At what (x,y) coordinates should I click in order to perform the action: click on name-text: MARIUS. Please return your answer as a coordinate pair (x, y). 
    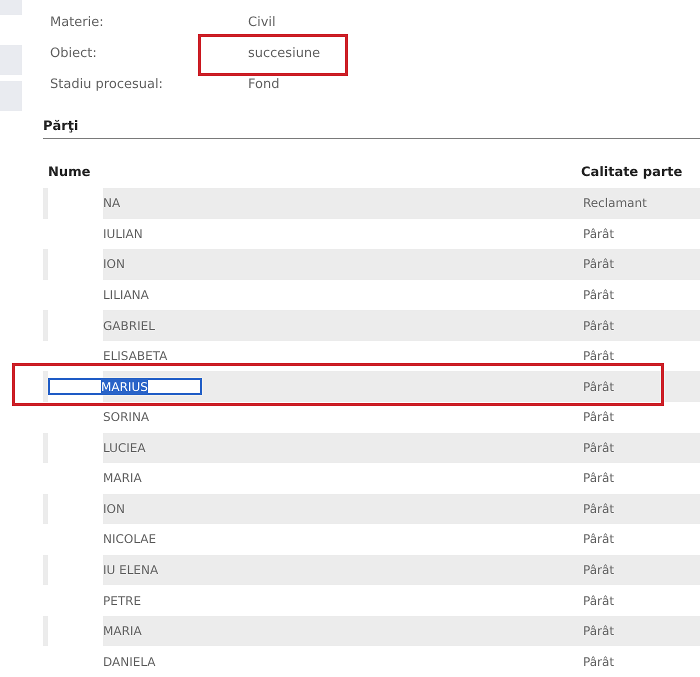
    Looking at the image, I should click on (124, 387).